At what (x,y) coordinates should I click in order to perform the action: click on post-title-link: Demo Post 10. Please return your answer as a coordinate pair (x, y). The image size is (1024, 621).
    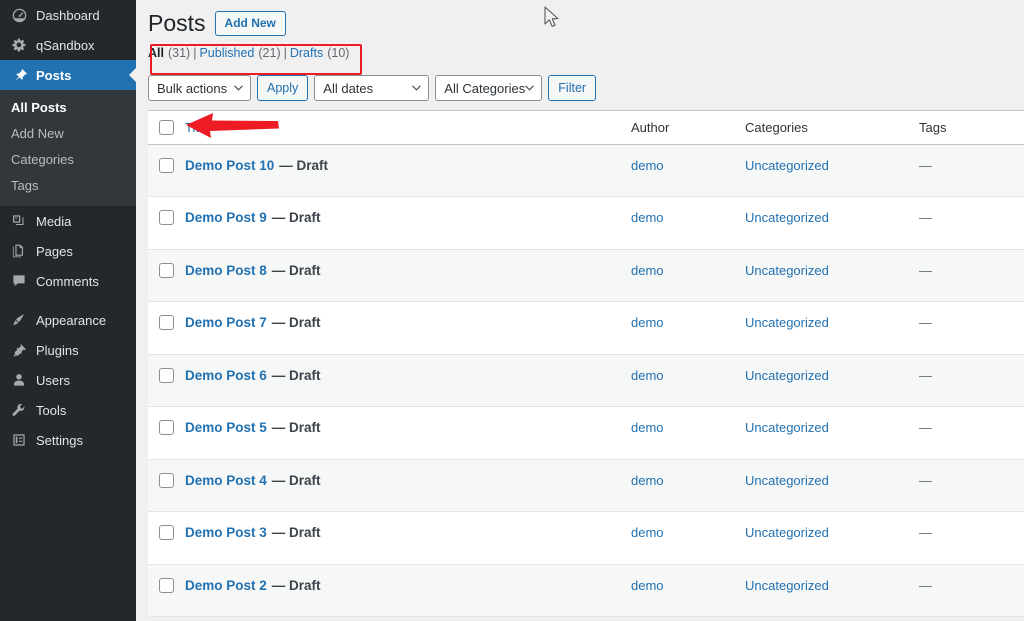
    Looking at the image, I should click on (229, 165).